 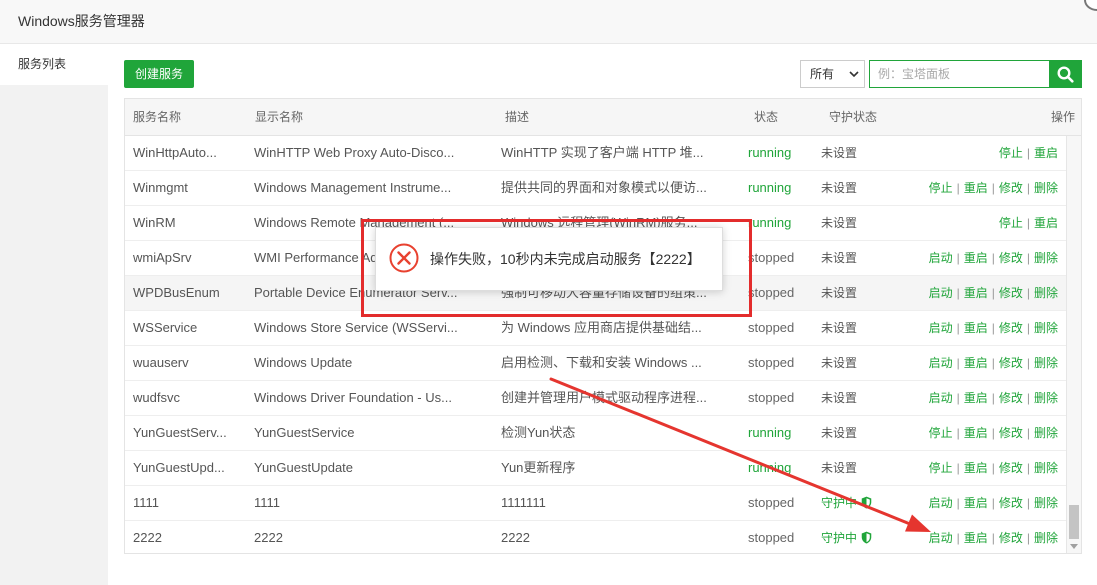 I want to click on display-name-cell: 2222, so click(x=268, y=537).